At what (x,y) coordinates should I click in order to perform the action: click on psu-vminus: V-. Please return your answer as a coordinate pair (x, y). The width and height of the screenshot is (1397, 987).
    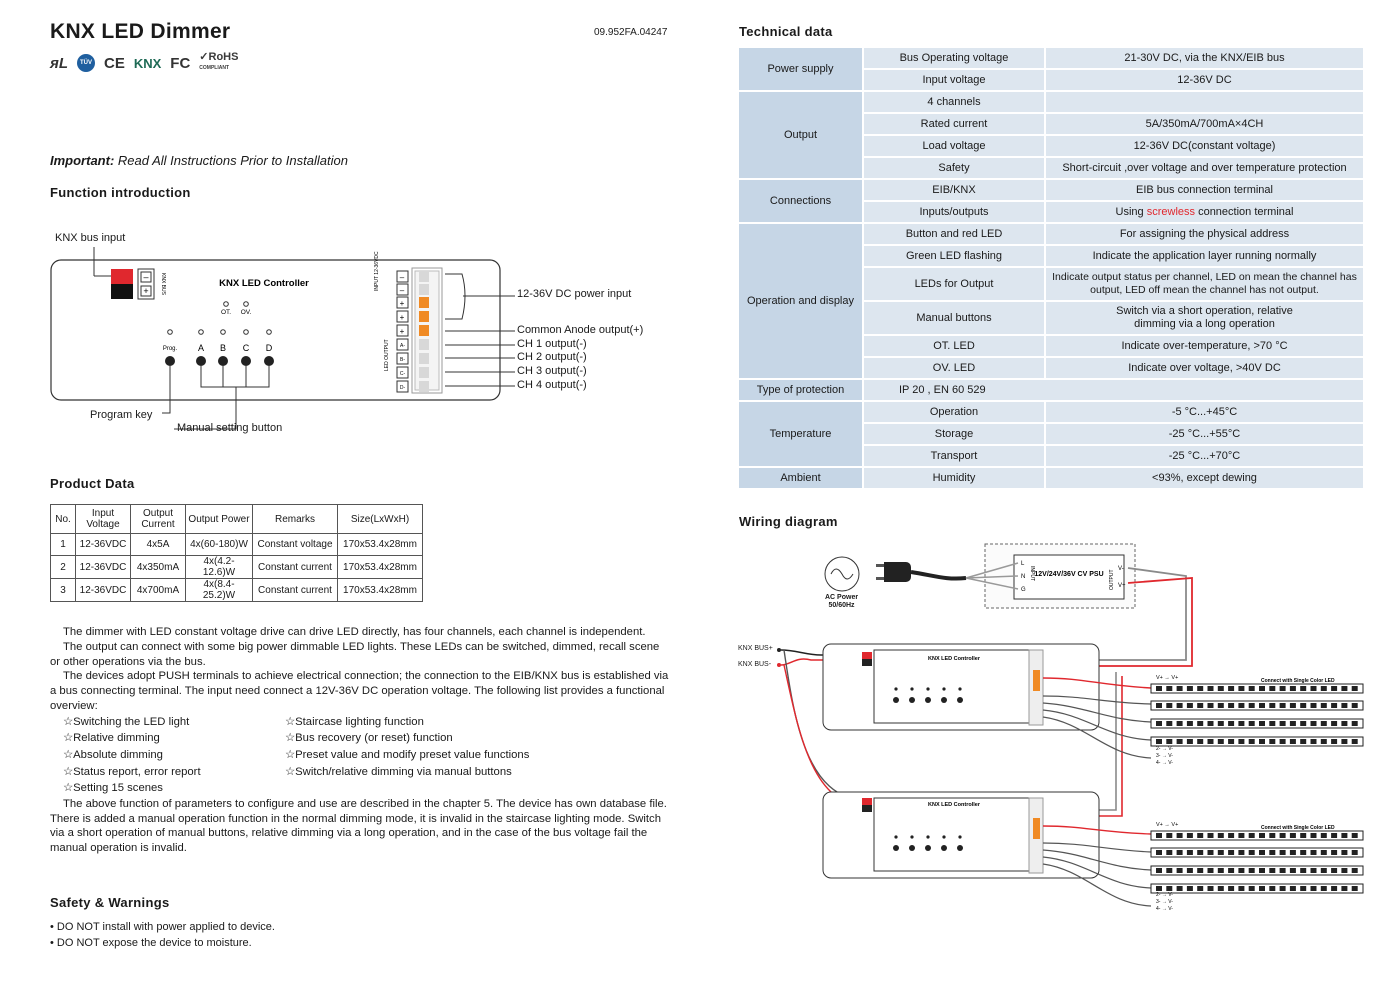
    Looking at the image, I should click on (1121, 569).